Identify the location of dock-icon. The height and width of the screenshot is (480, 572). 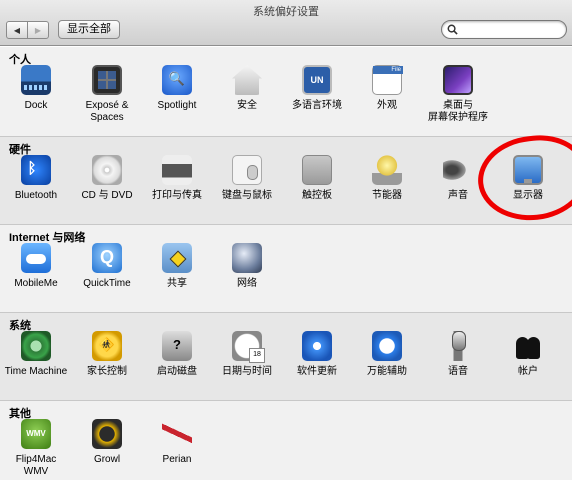
(36, 80).